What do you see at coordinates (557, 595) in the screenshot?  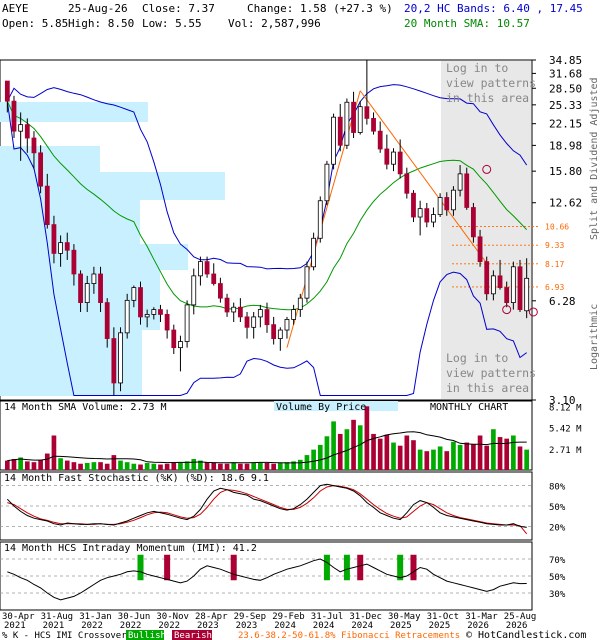 I see `imi-tick-label: 30%` at bounding box center [557, 595].